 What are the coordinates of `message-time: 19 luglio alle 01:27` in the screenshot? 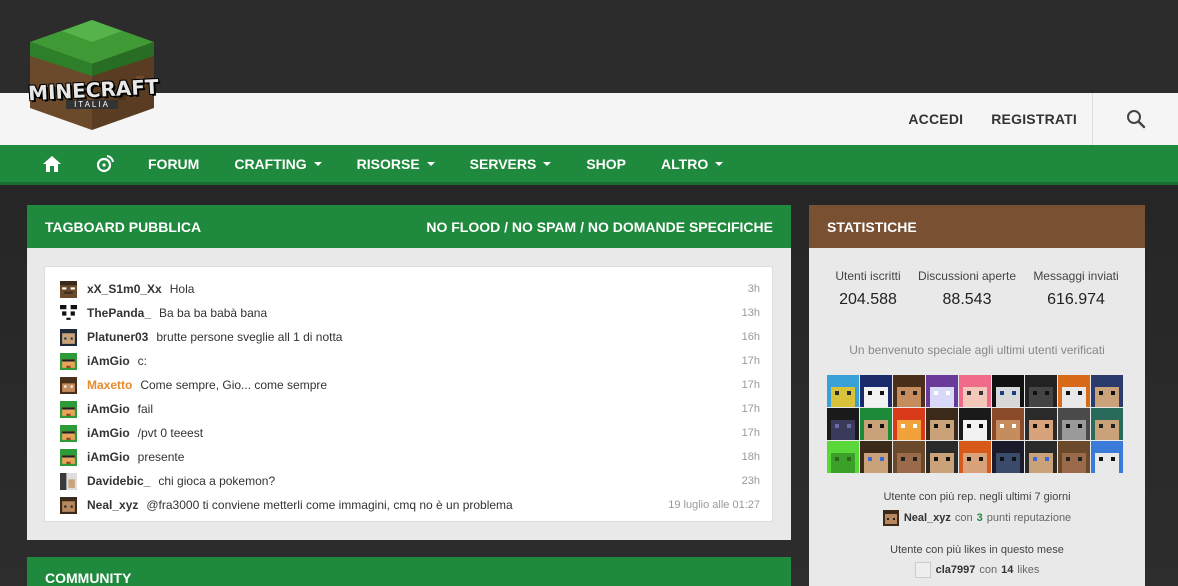 It's located at (714, 505).